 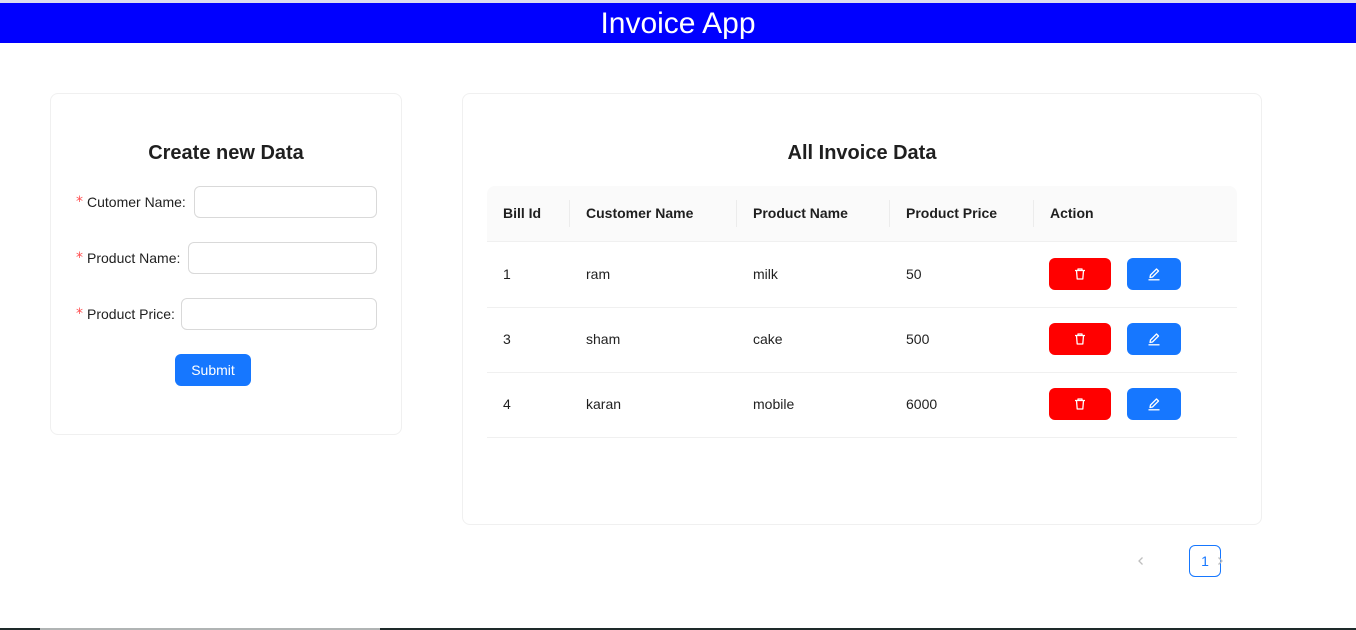 I want to click on submit-button: Submit, so click(x=213, y=370).